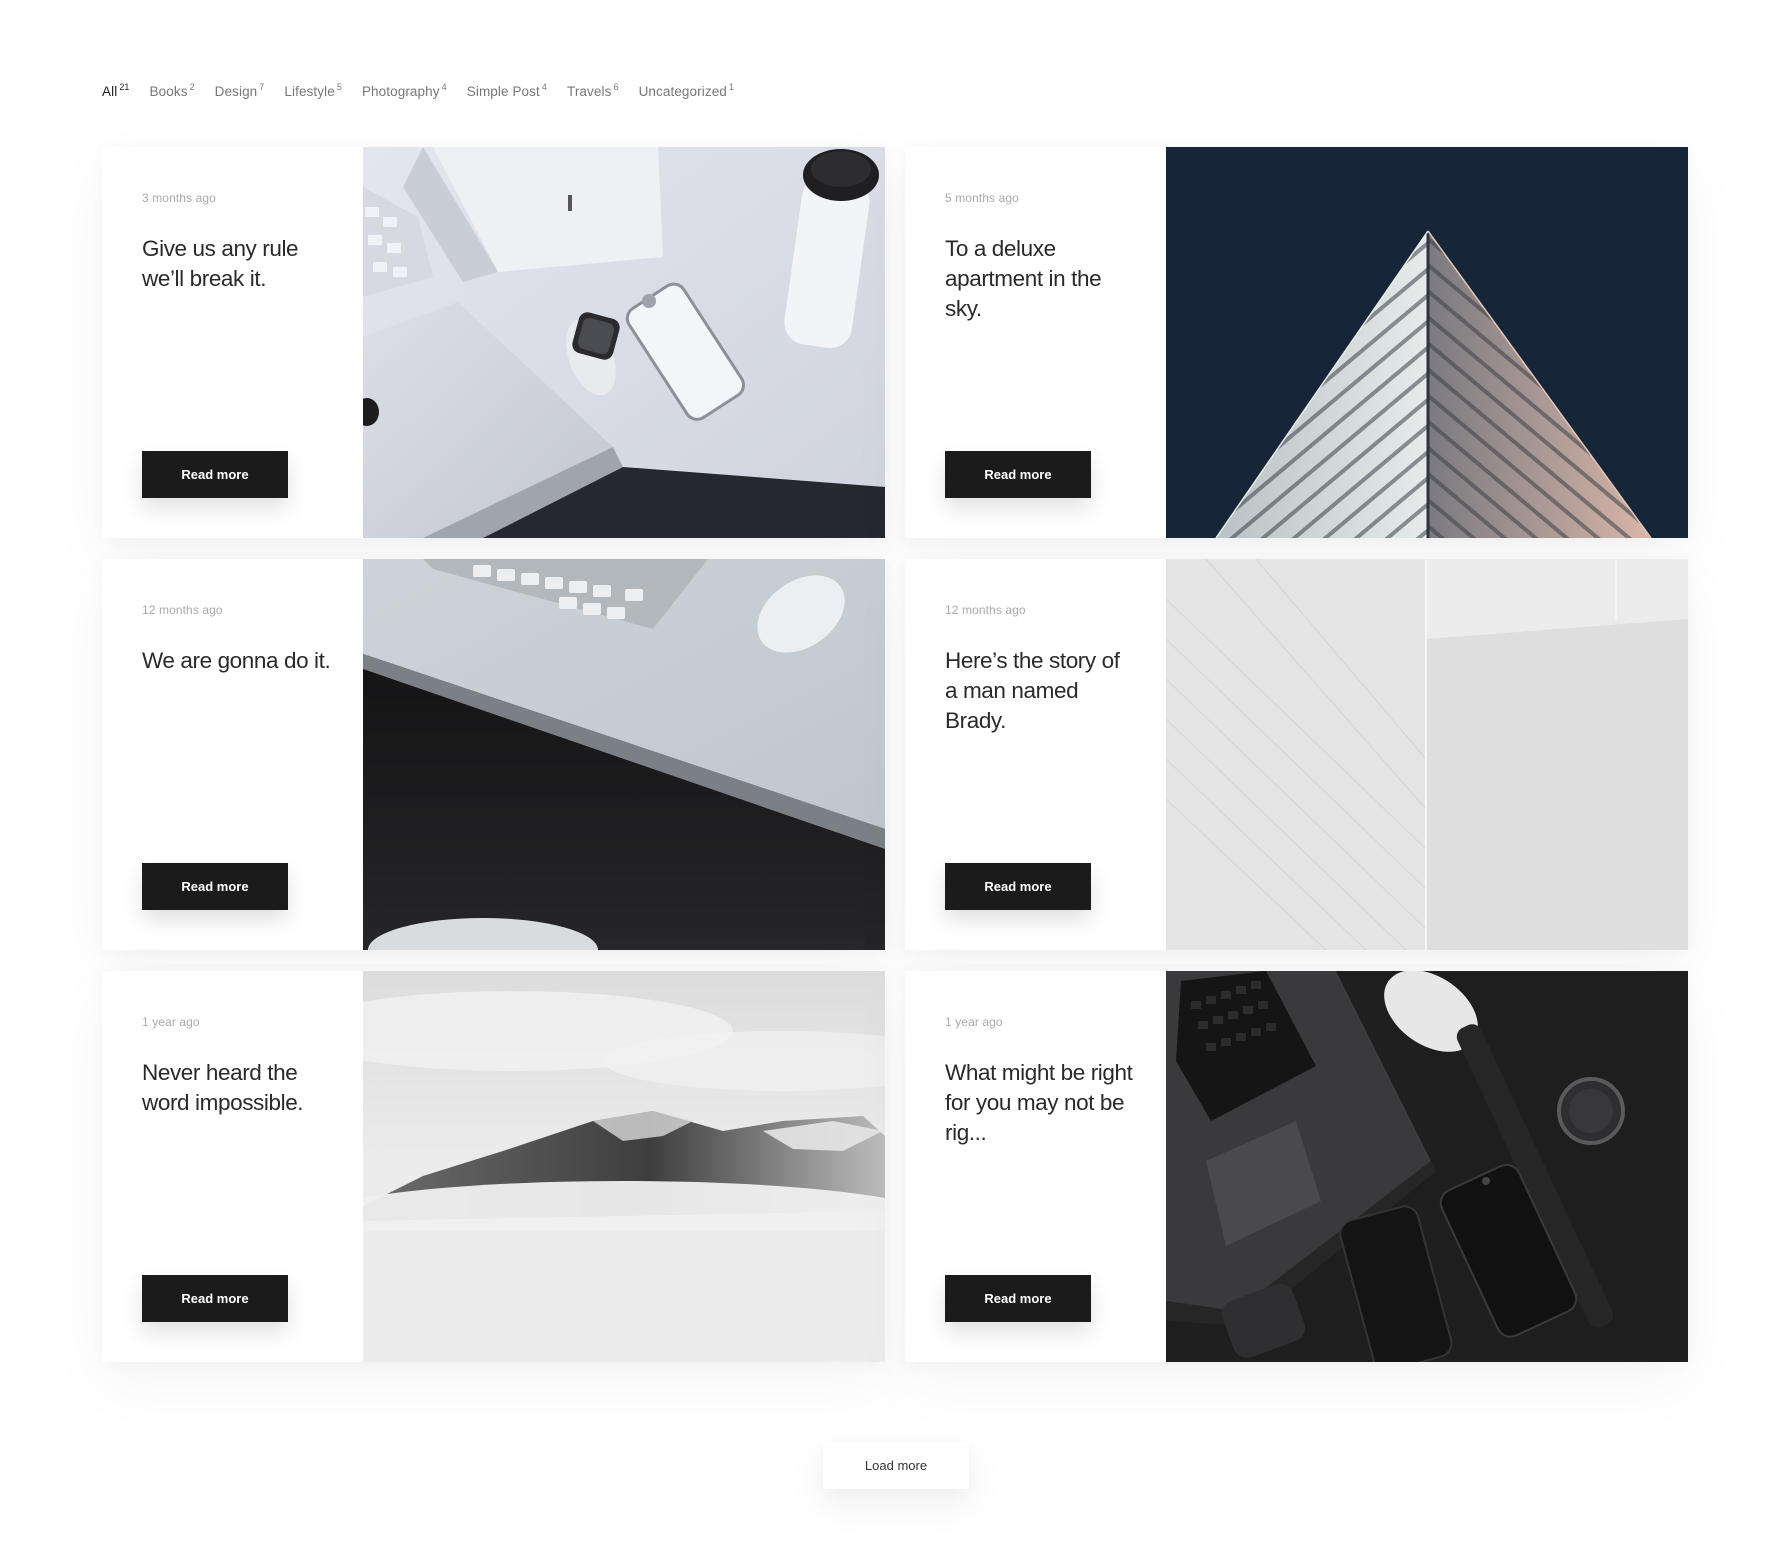 The image size is (1783, 1558). I want to click on filter-label: All, so click(110, 91).